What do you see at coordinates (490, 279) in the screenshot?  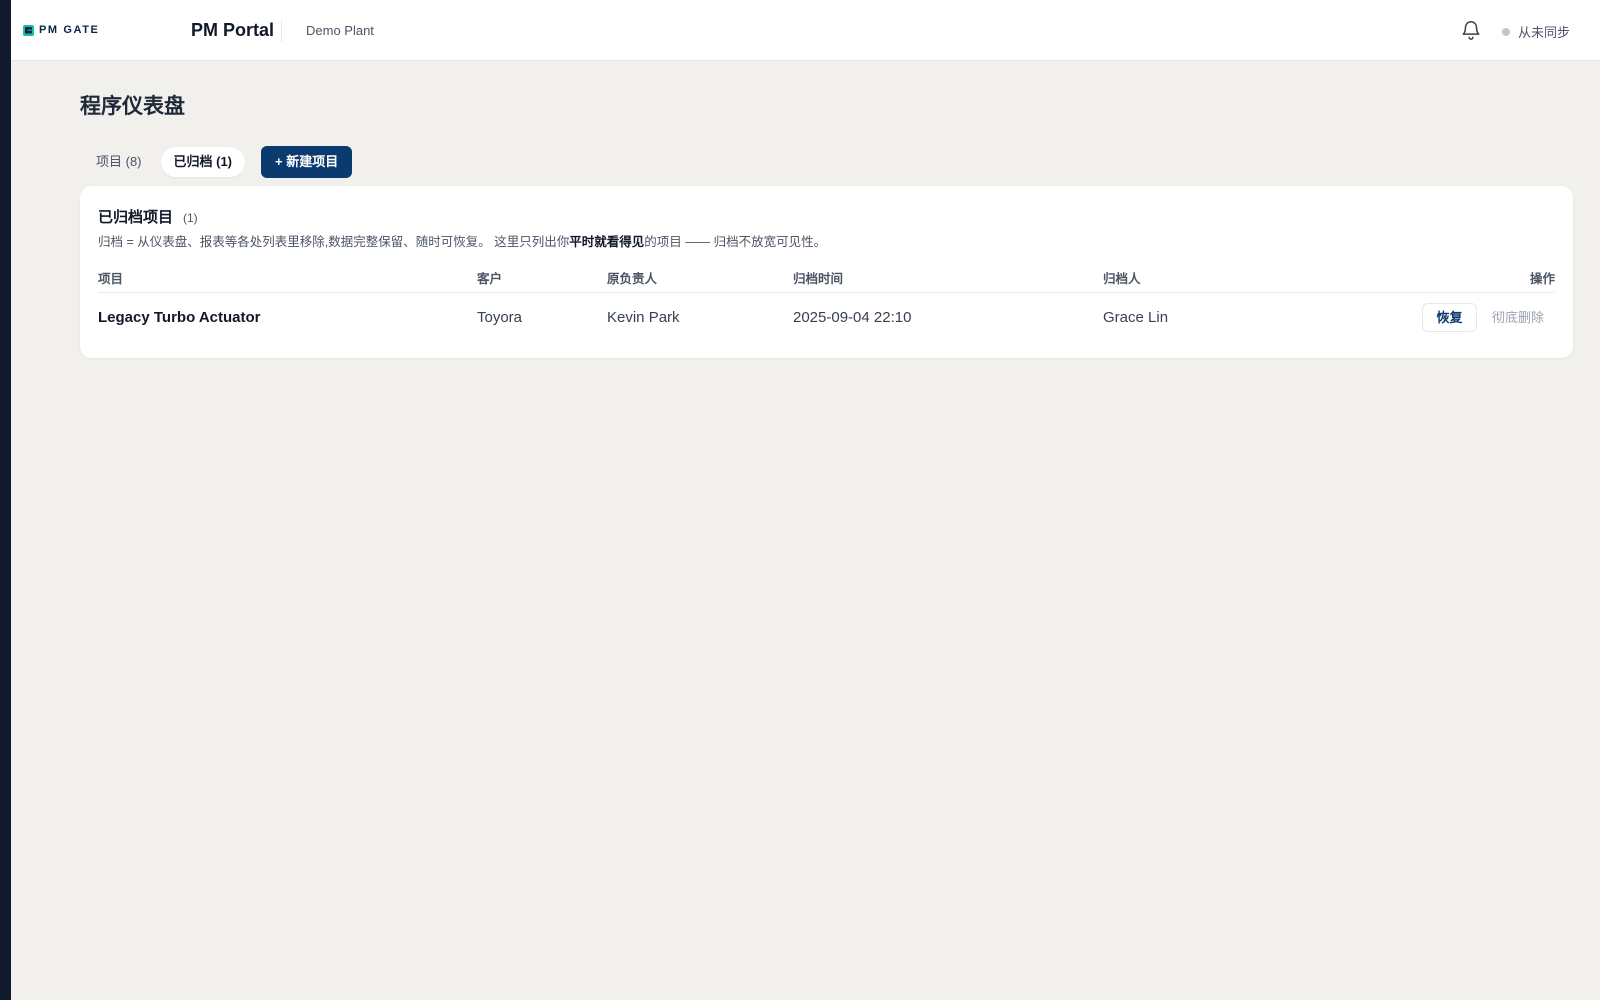 I see `column-header-customer: 客户` at bounding box center [490, 279].